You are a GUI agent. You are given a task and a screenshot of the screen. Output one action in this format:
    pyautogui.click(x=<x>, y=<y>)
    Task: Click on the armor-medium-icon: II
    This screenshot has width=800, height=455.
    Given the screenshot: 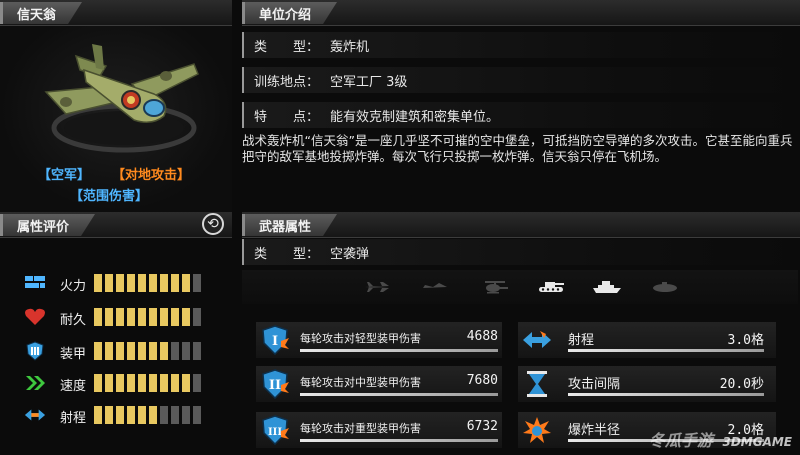 What is the action you would take?
    pyautogui.click(x=275, y=384)
    